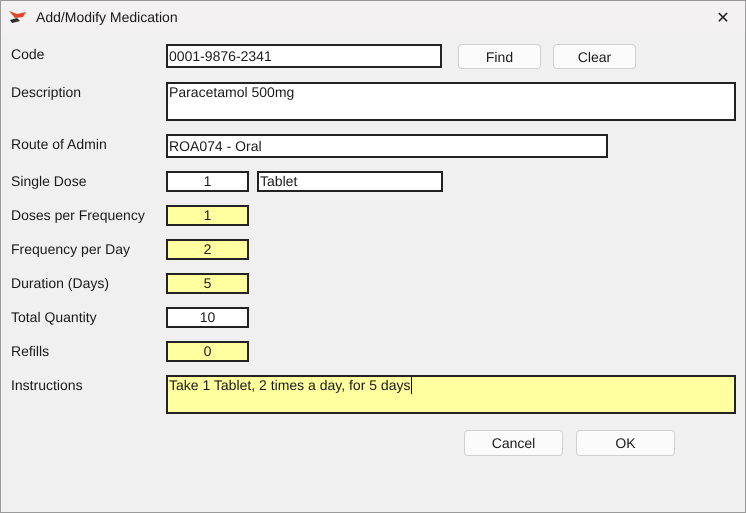  Describe the element at coordinates (207, 351) in the screenshot. I see `input-field: 0` at that location.